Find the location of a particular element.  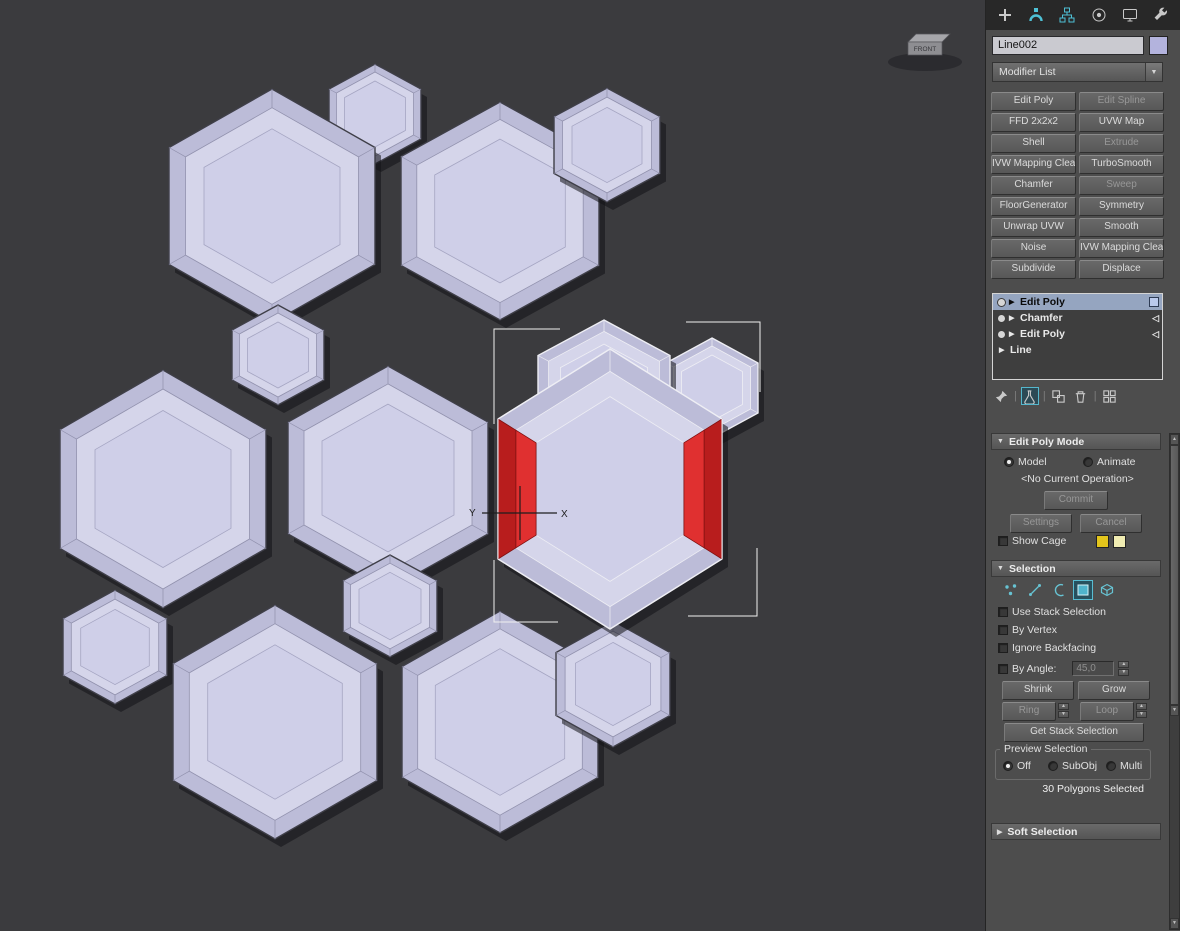

stack-item-chamfer: ▶ Chamfer ◁ is located at coordinates (1077, 318).